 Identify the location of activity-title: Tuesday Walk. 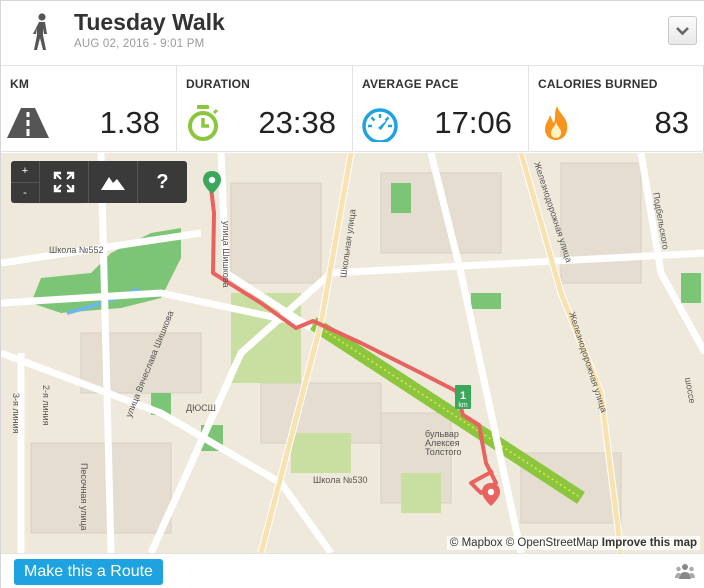
(149, 22).